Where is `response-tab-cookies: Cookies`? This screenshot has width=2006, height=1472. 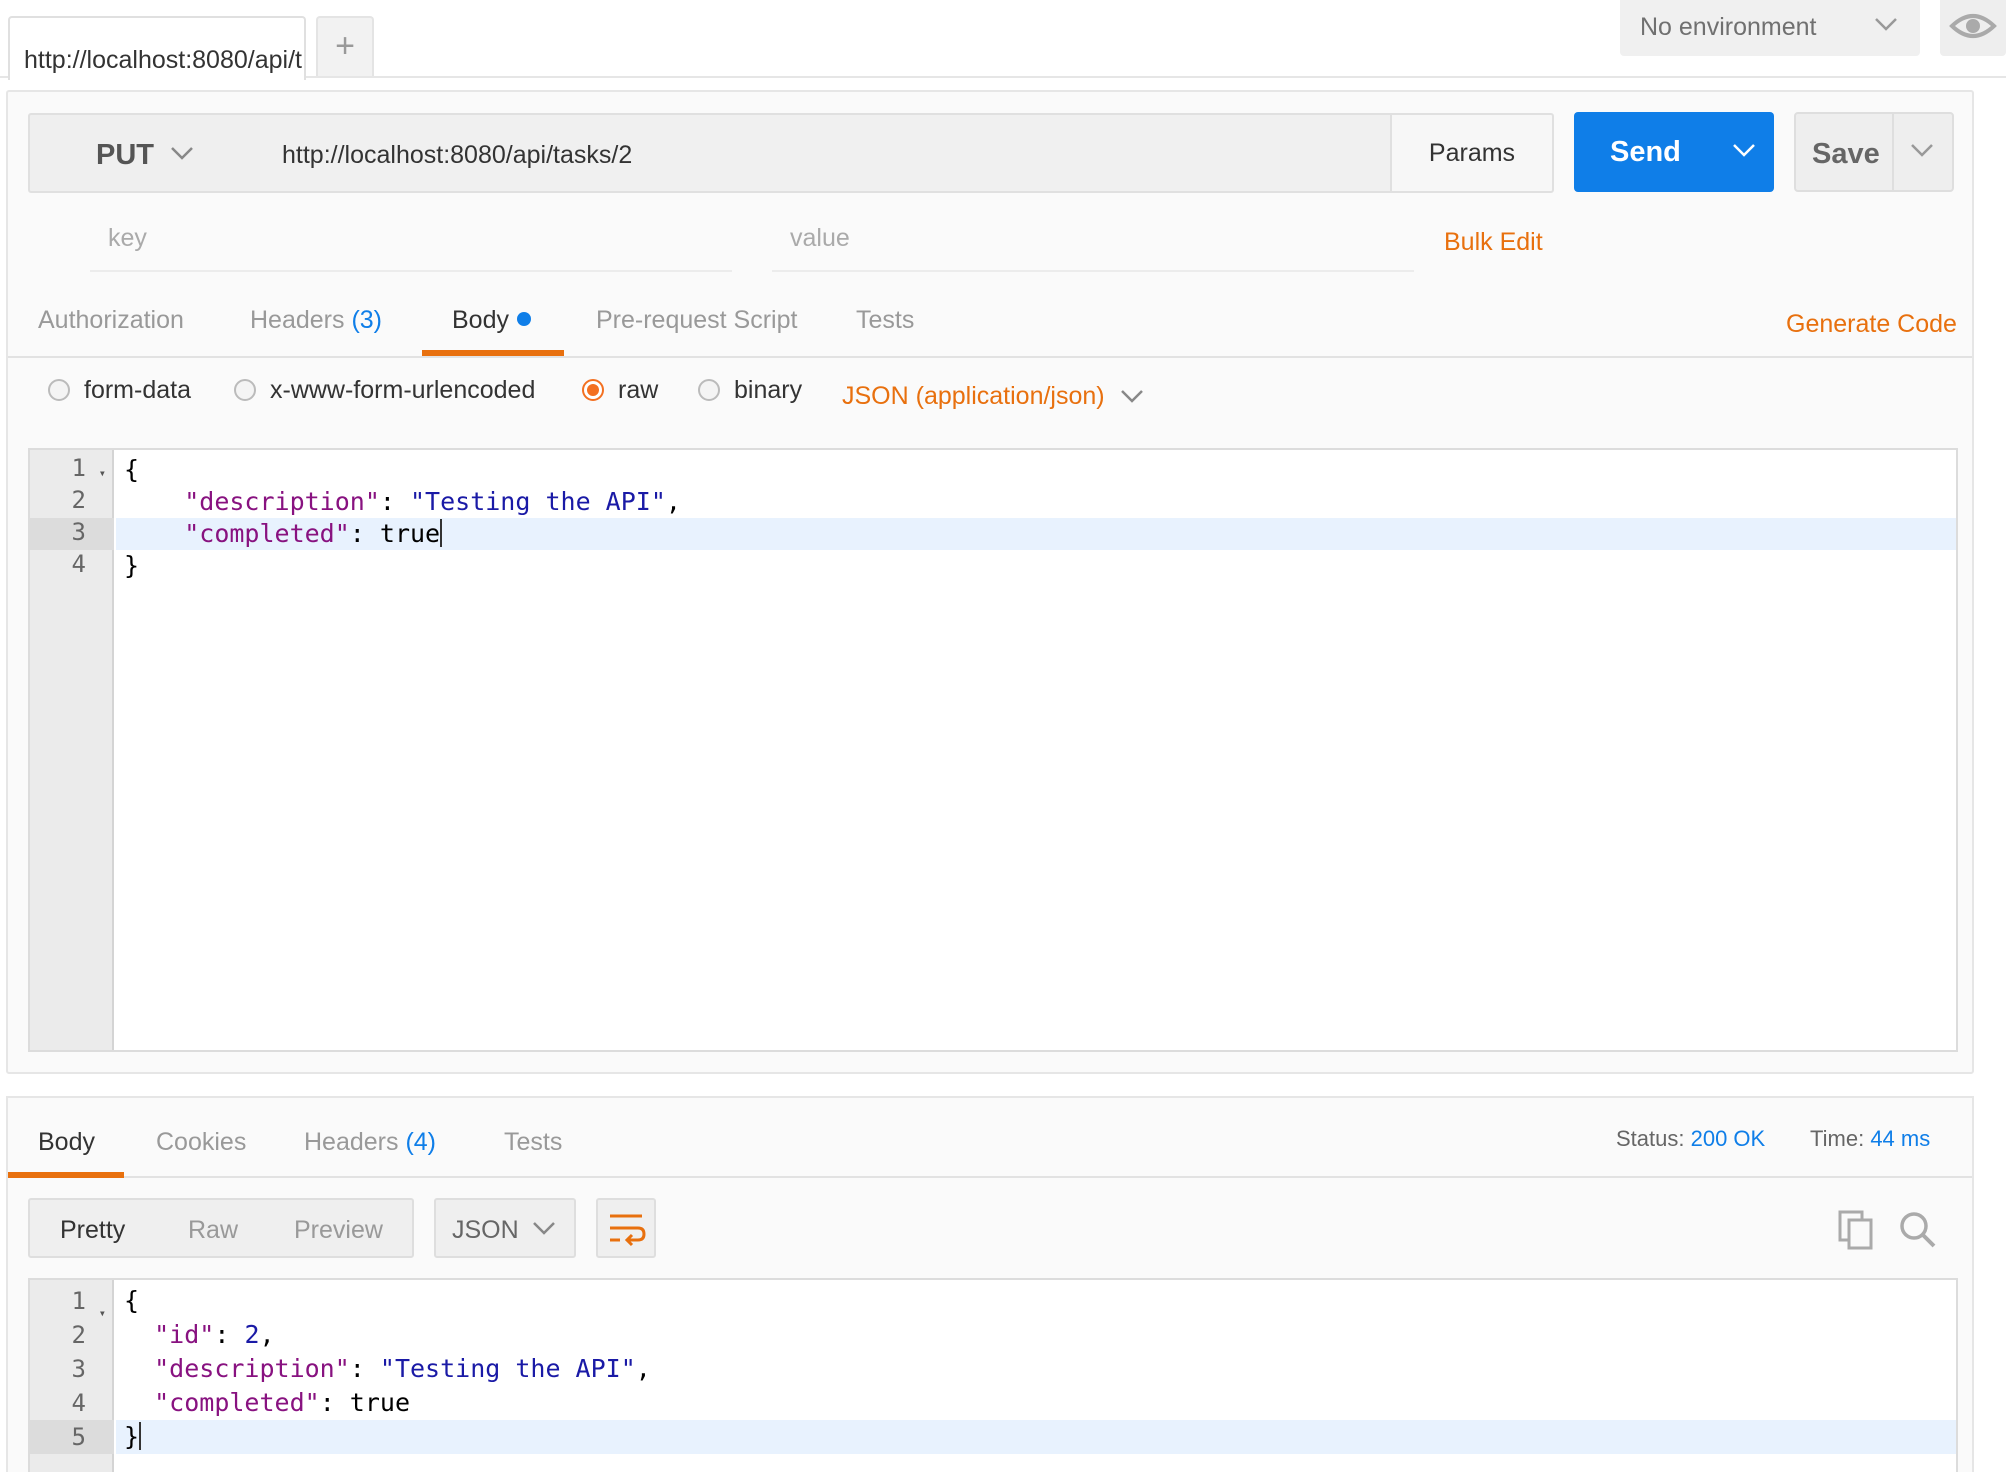 response-tab-cookies: Cookies is located at coordinates (201, 1142).